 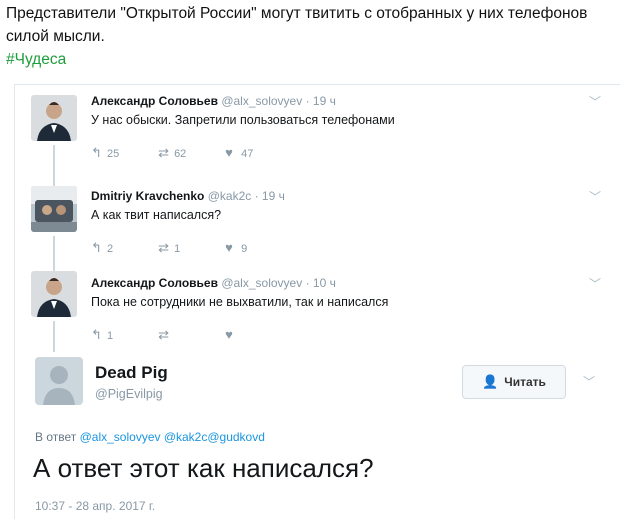 I want to click on retweet-button: ⇄ 1, so click(x=190, y=248).